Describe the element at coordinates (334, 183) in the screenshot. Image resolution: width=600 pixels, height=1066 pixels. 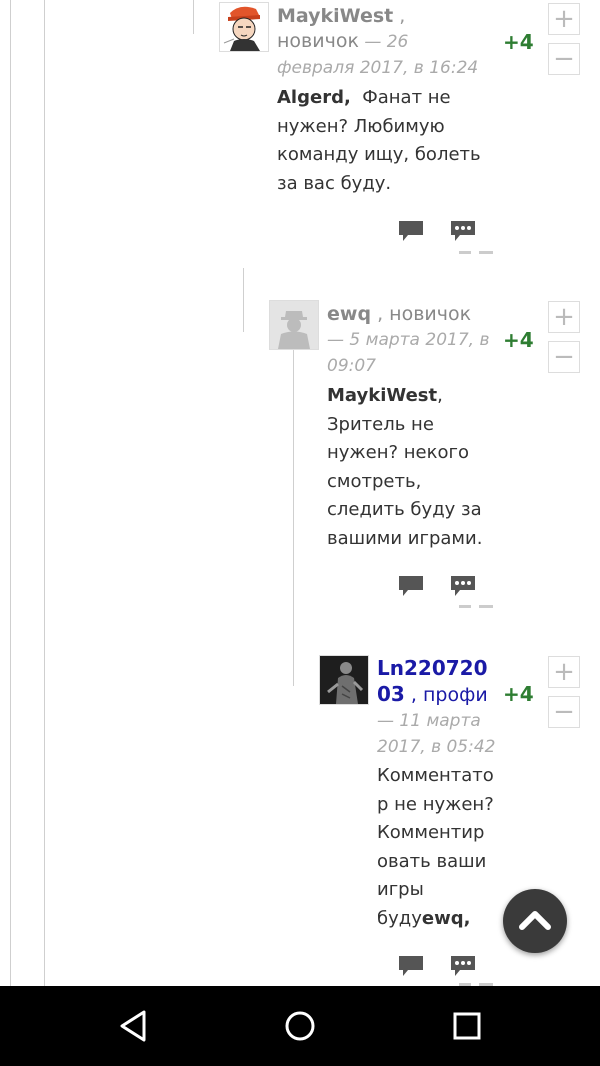
I see `text-line: за вас буду.` at that location.